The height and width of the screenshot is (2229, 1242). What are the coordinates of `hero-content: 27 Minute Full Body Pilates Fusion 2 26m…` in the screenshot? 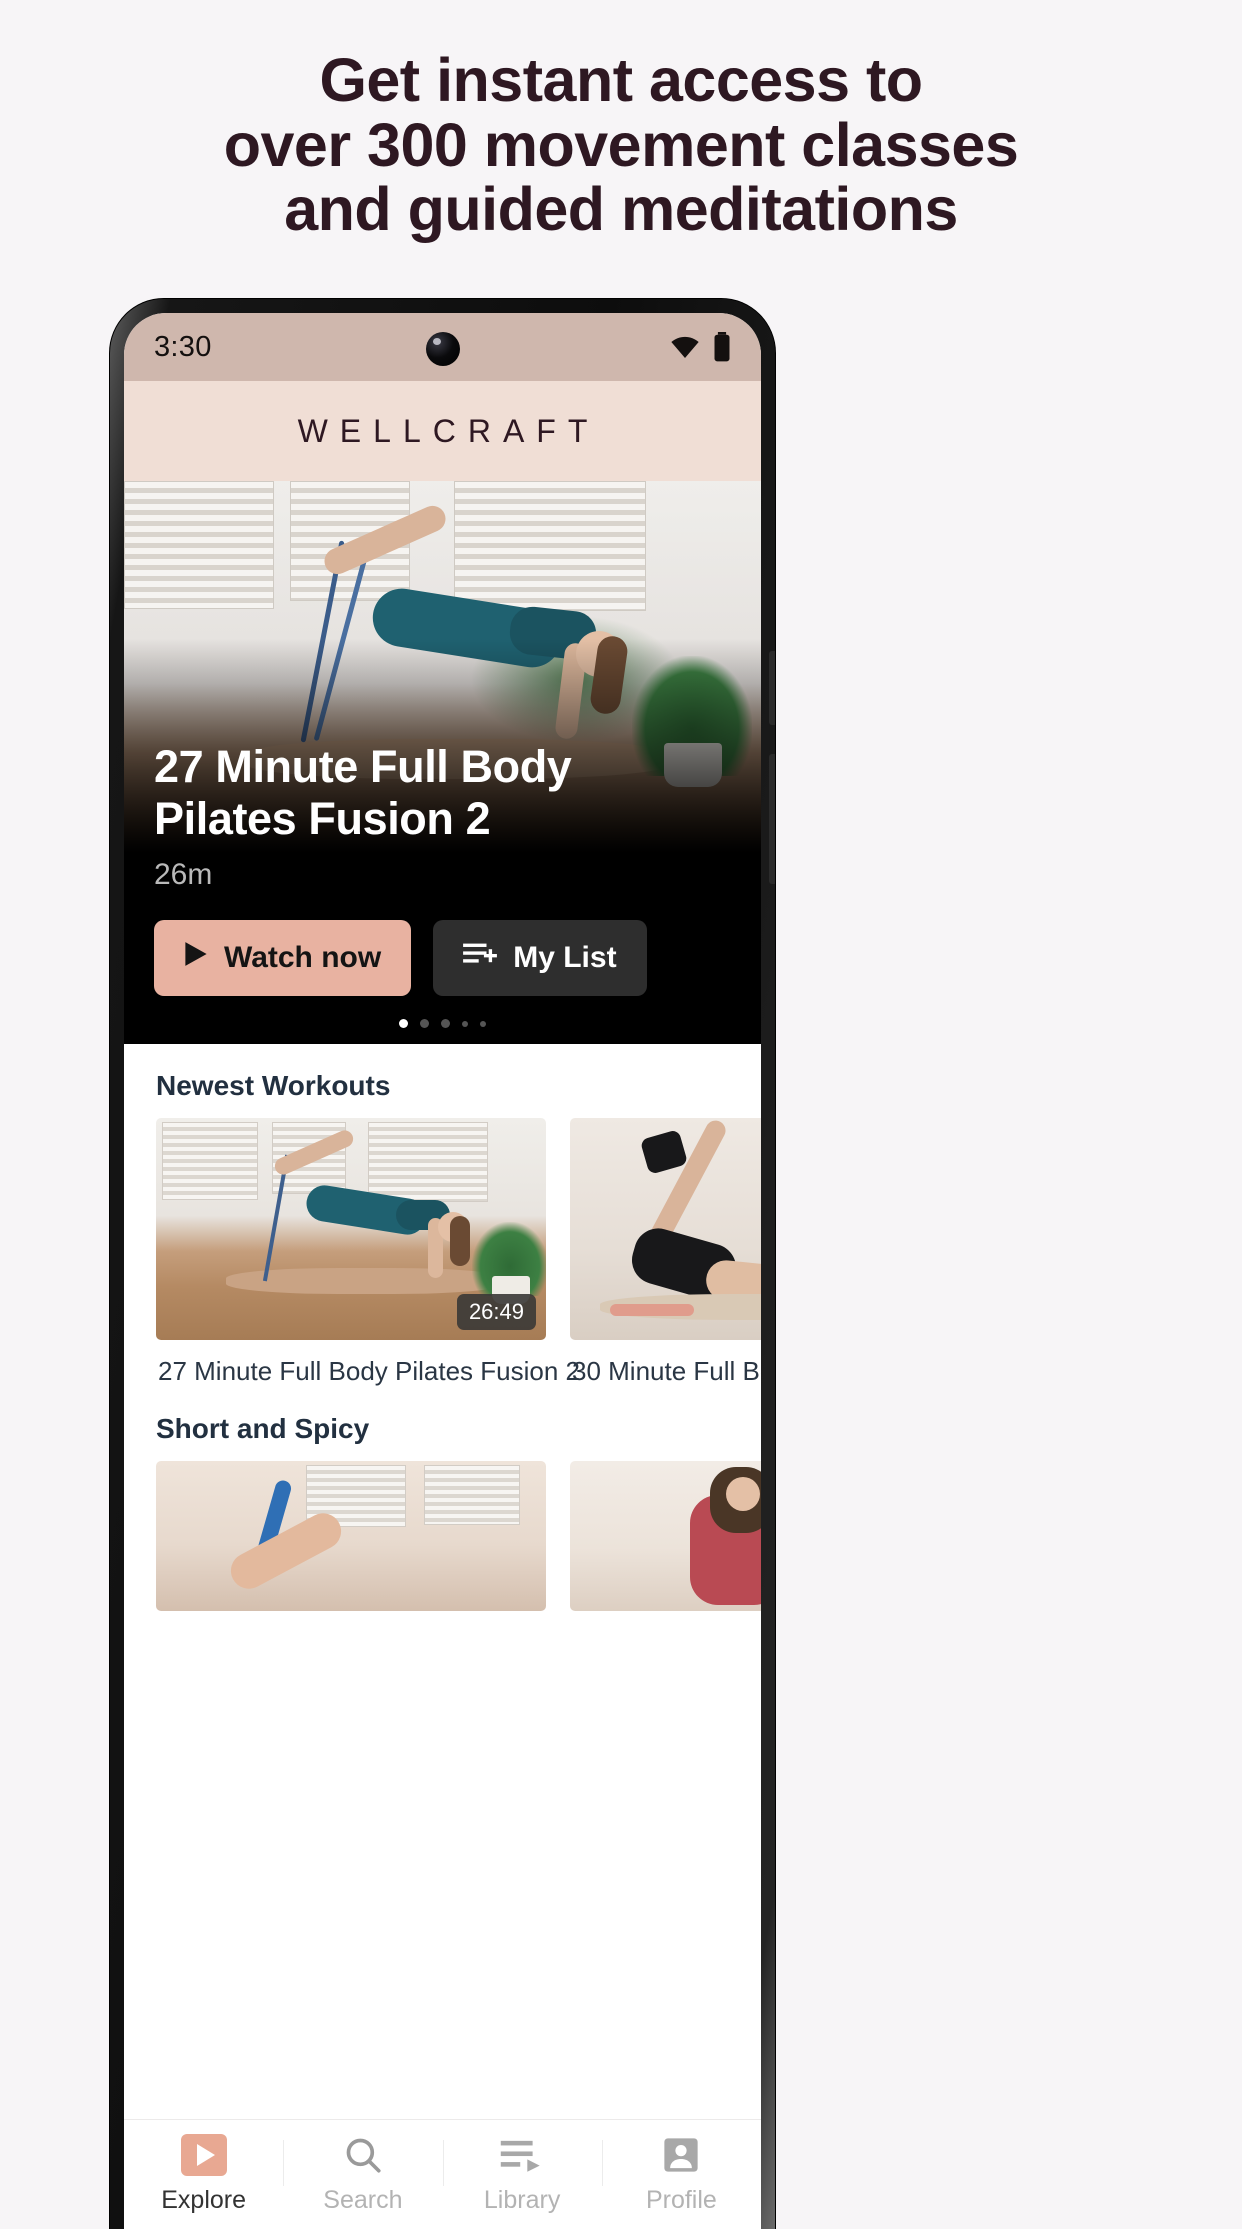 It's located at (442, 892).